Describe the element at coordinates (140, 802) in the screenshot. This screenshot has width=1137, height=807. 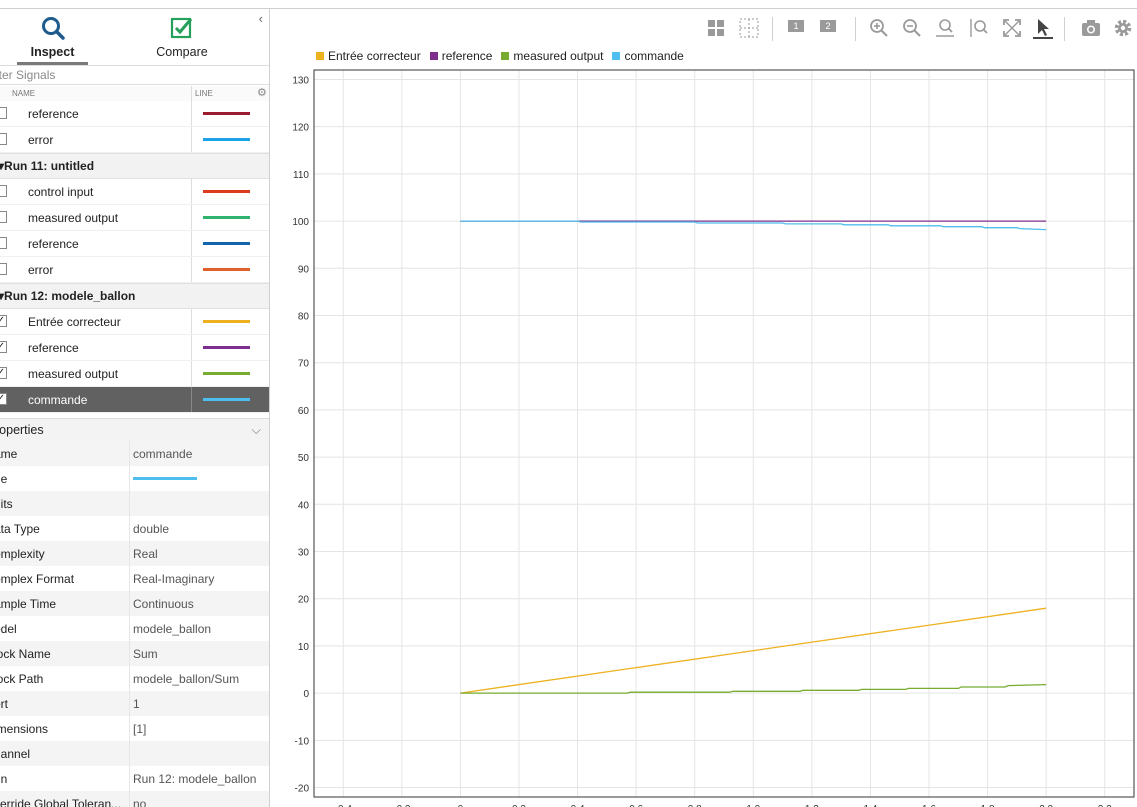
I see `property-value: no` at that location.